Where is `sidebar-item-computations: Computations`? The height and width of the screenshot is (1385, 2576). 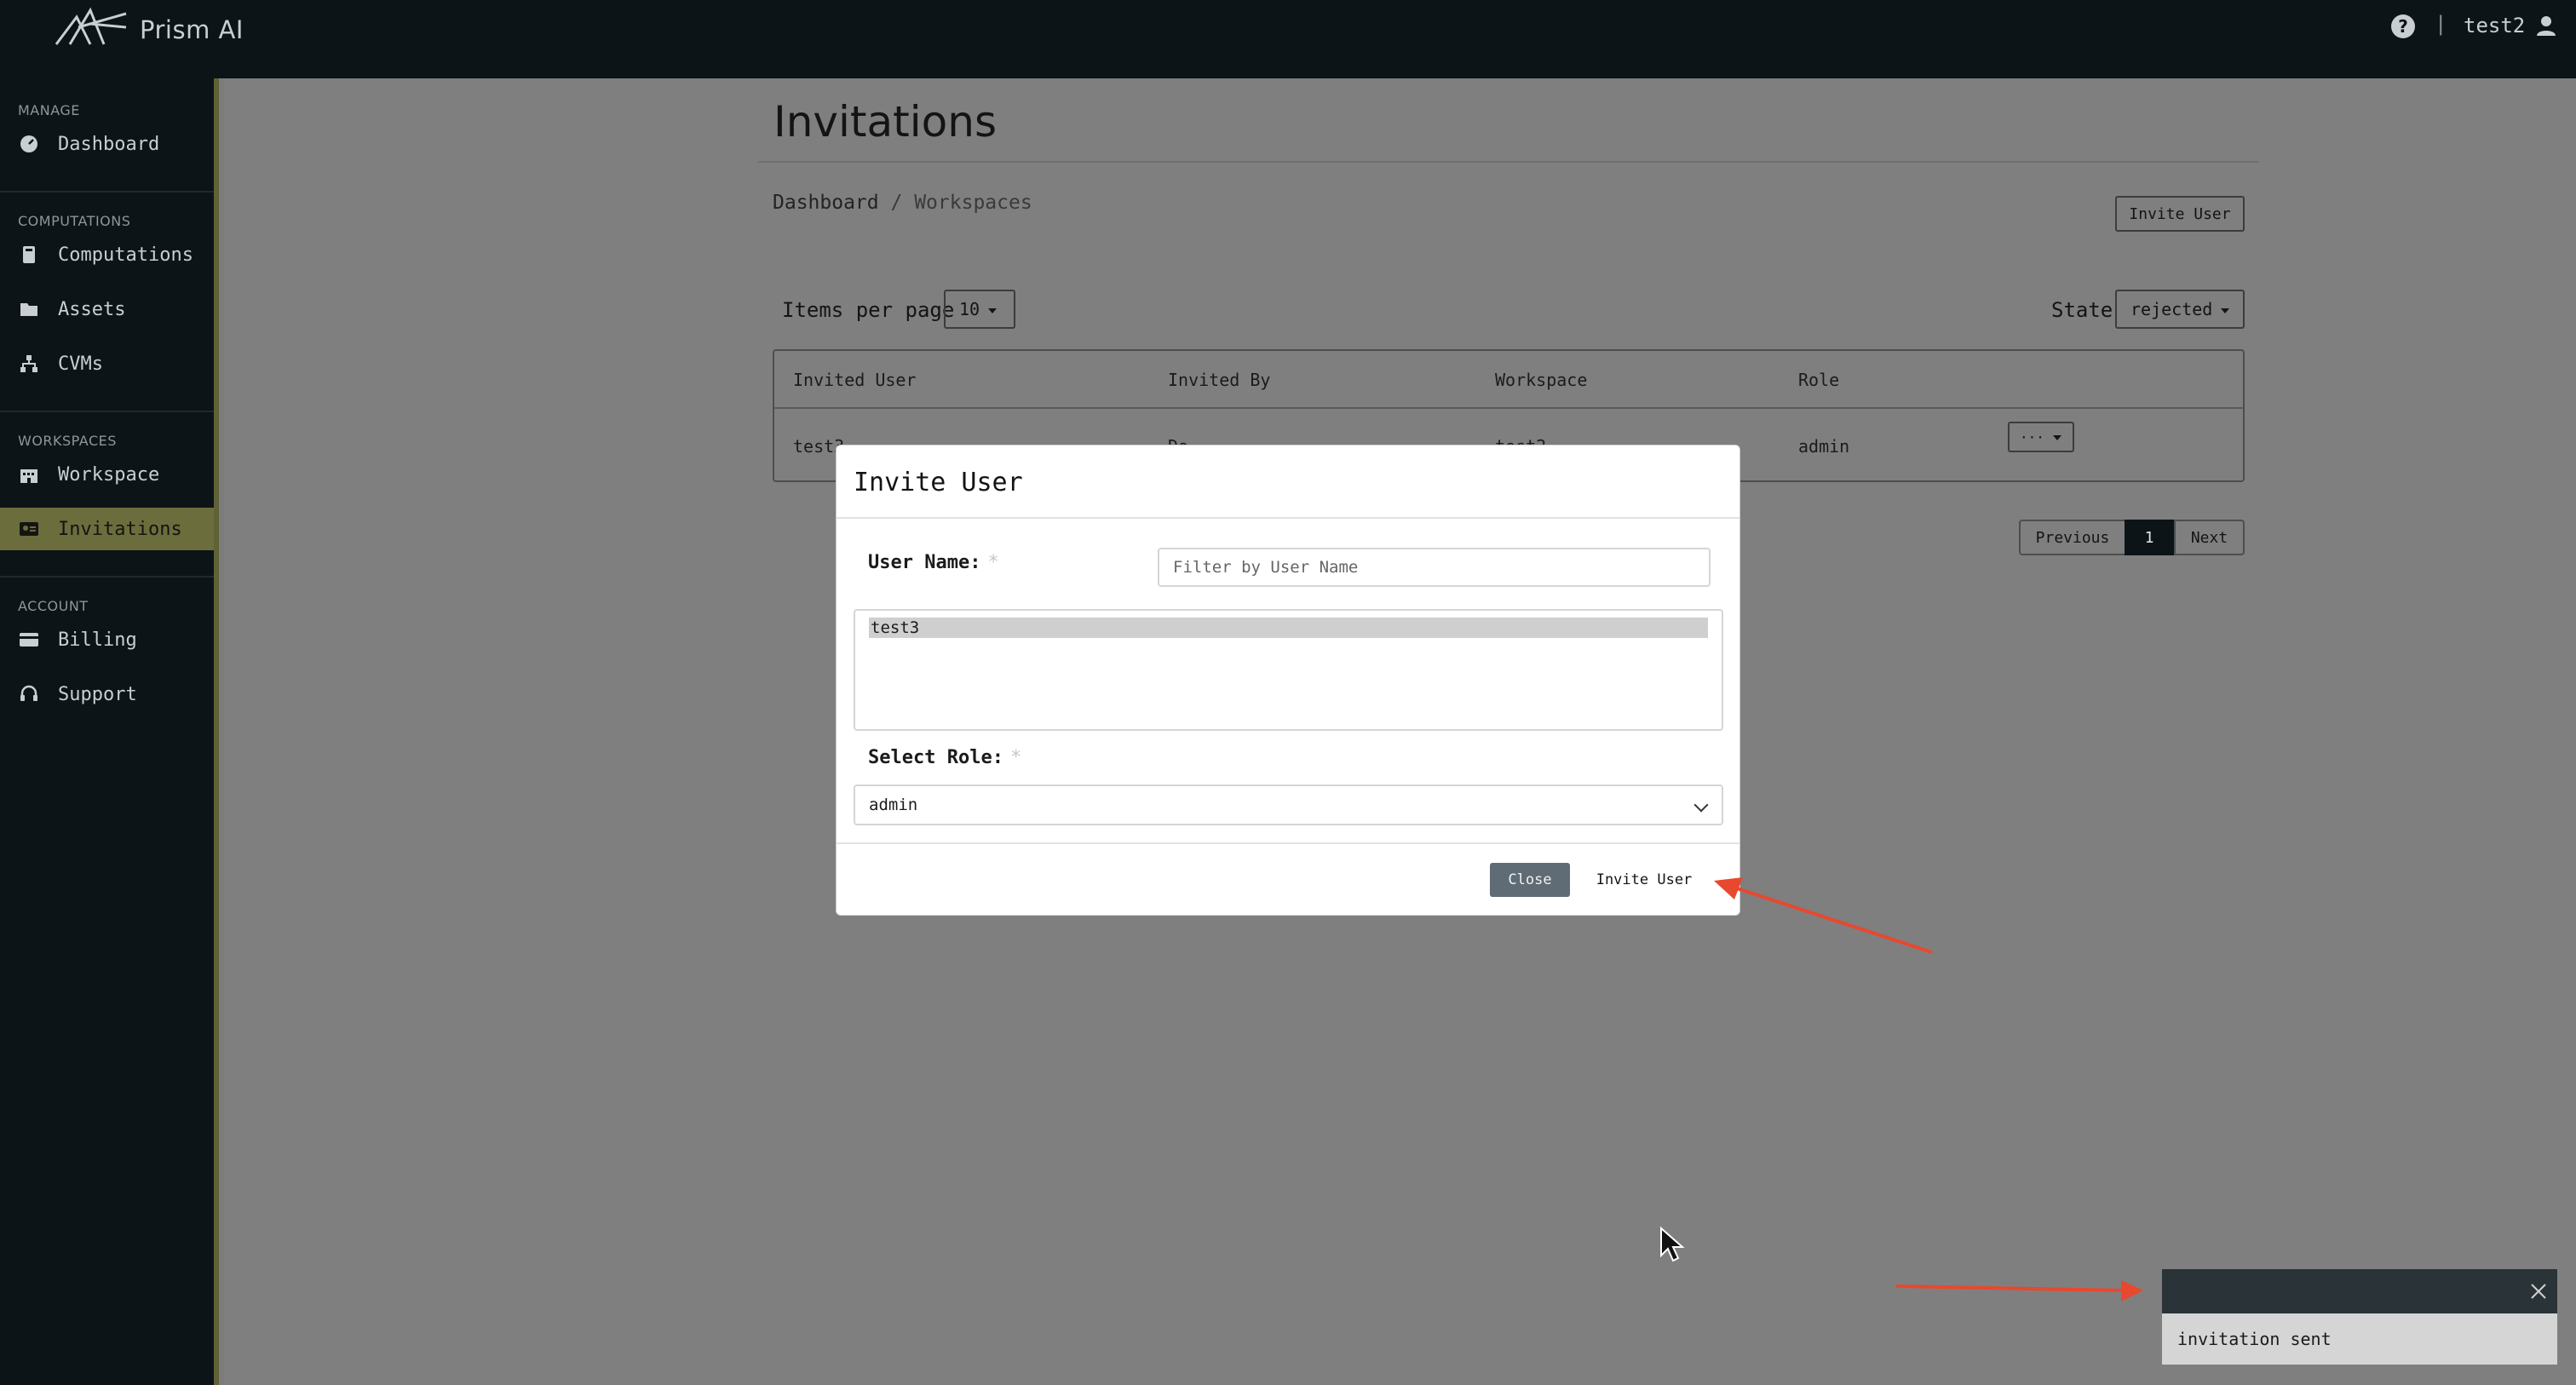
sidebar-item-computations: Computations is located at coordinates (107, 255).